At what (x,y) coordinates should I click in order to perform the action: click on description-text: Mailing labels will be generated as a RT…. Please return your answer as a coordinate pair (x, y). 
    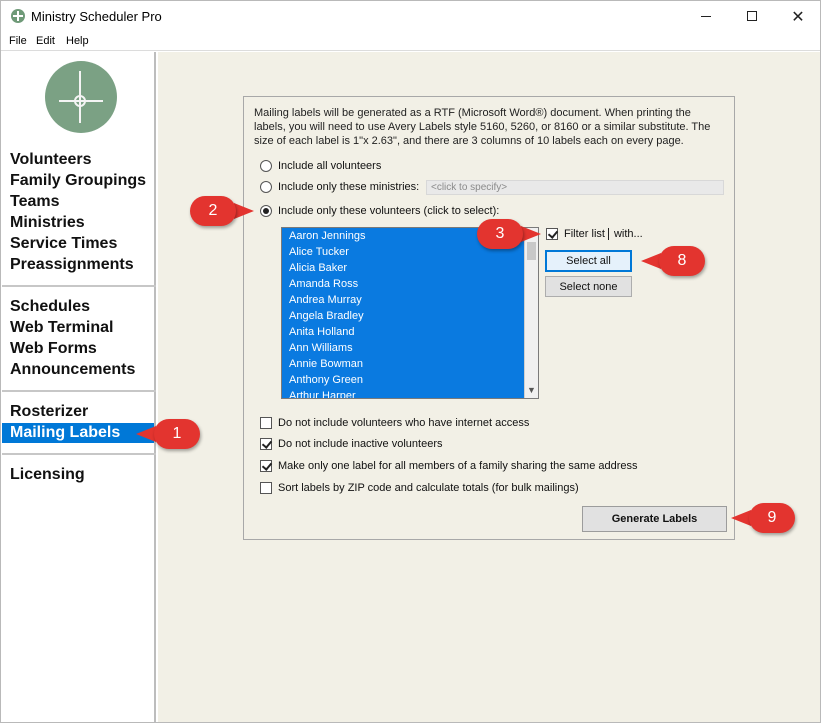
    Looking at the image, I should click on (482, 127).